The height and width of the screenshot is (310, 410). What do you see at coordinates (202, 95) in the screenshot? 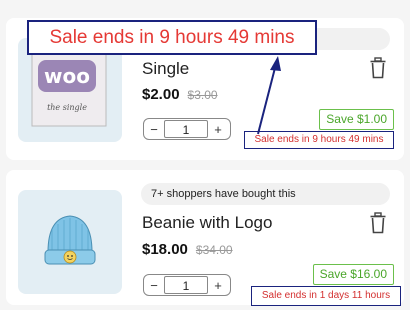
I see `old-price: $3.00` at bounding box center [202, 95].